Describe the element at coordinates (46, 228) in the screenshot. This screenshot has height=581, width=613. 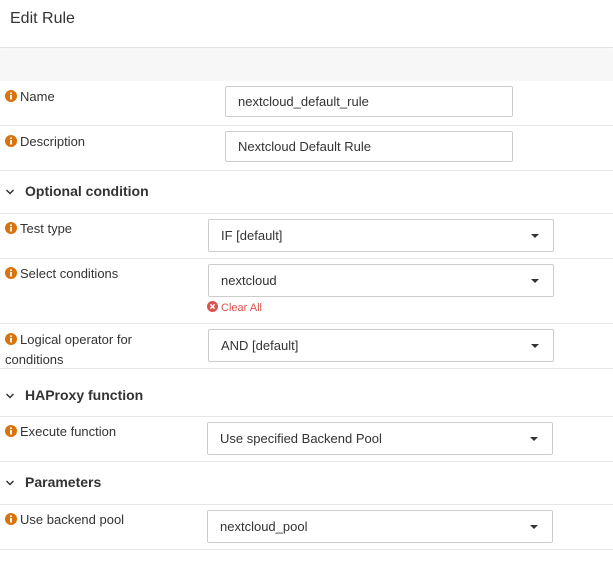
I see `test-type-label: Test type` at that location.